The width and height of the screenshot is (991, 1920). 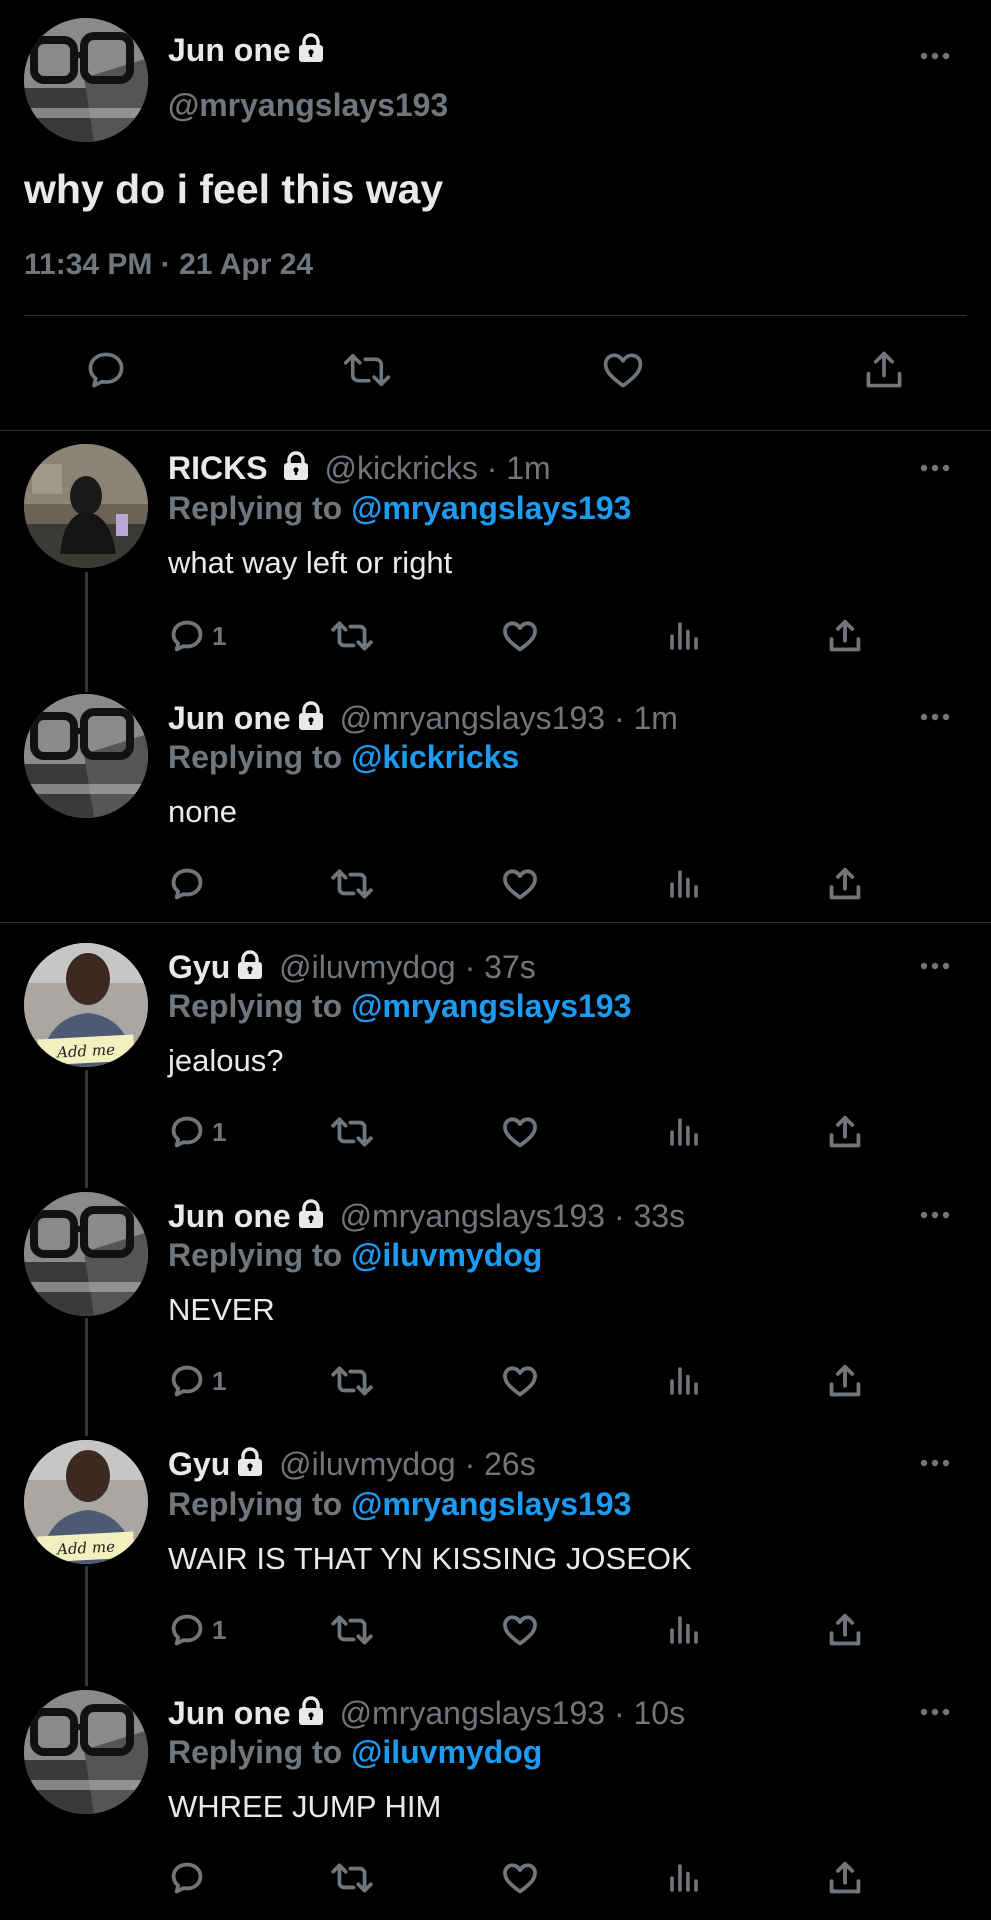 I want to click on time: 11:34 PM, so click(x=88, y=264).